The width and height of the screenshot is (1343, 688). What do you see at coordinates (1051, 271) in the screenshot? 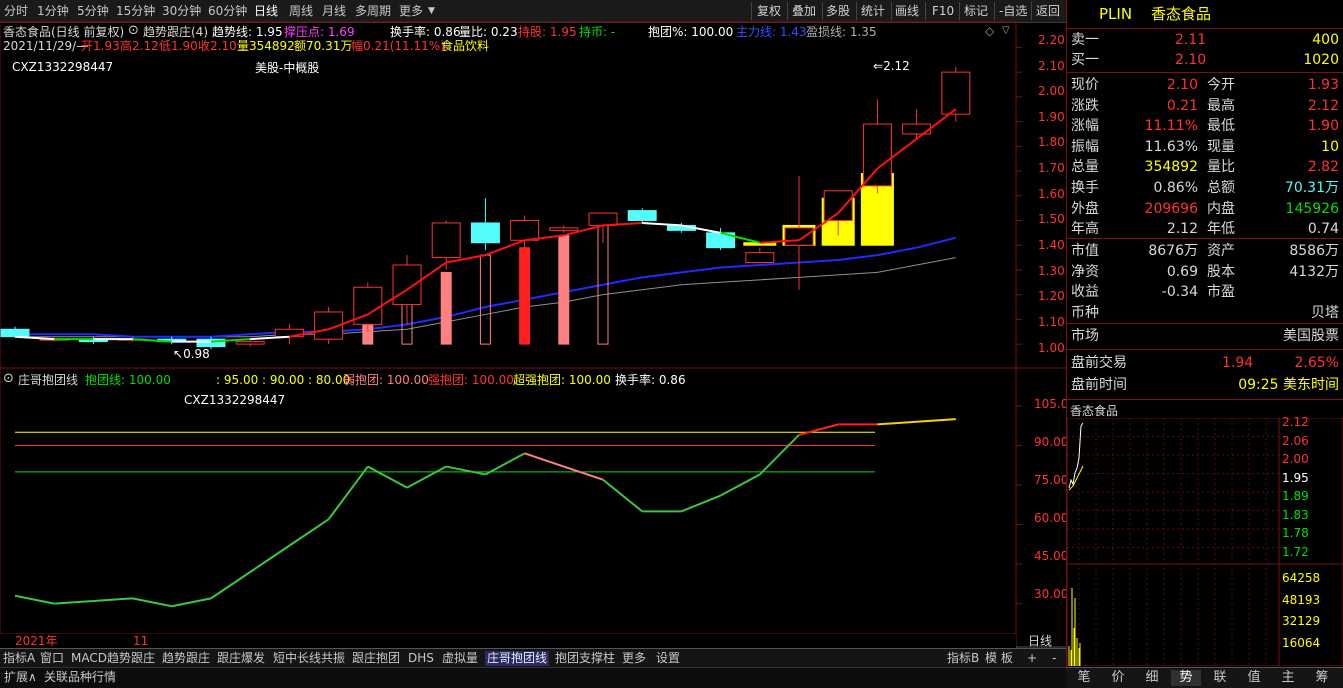
I see `price-tick: 1.30` at bounding box center [1051, 271].